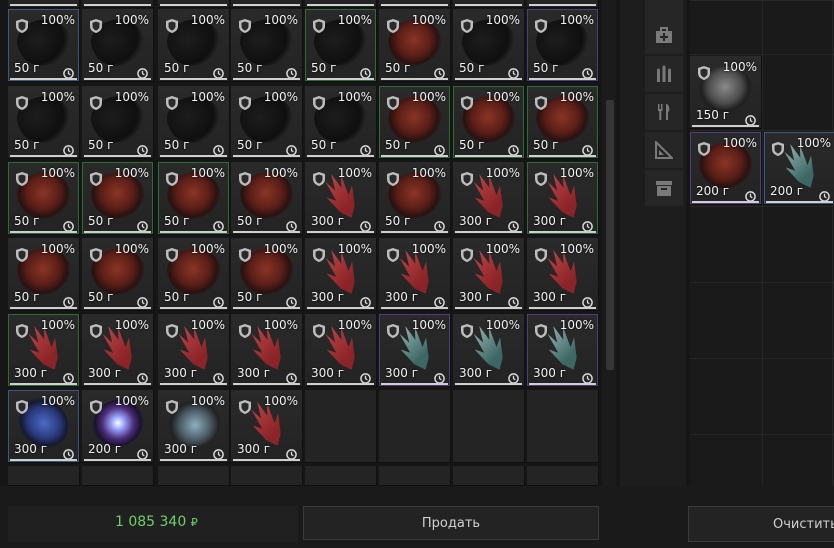 The height and width of the screenshot is (548, 834). Describe the element at coordinates (664, 36) in the screenshot. I see `category-button-medkit` at that location.